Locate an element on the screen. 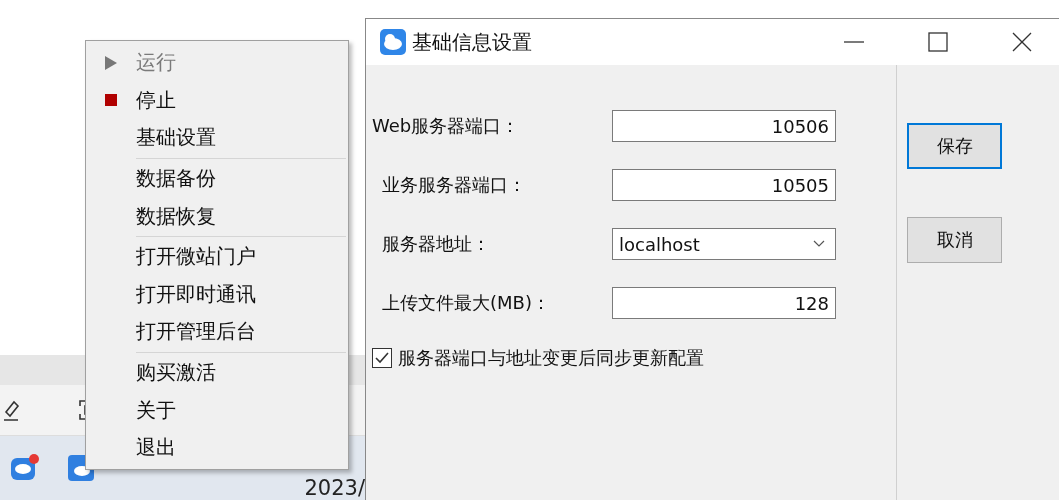  maximize-icon is located at coordinates (938, 42).